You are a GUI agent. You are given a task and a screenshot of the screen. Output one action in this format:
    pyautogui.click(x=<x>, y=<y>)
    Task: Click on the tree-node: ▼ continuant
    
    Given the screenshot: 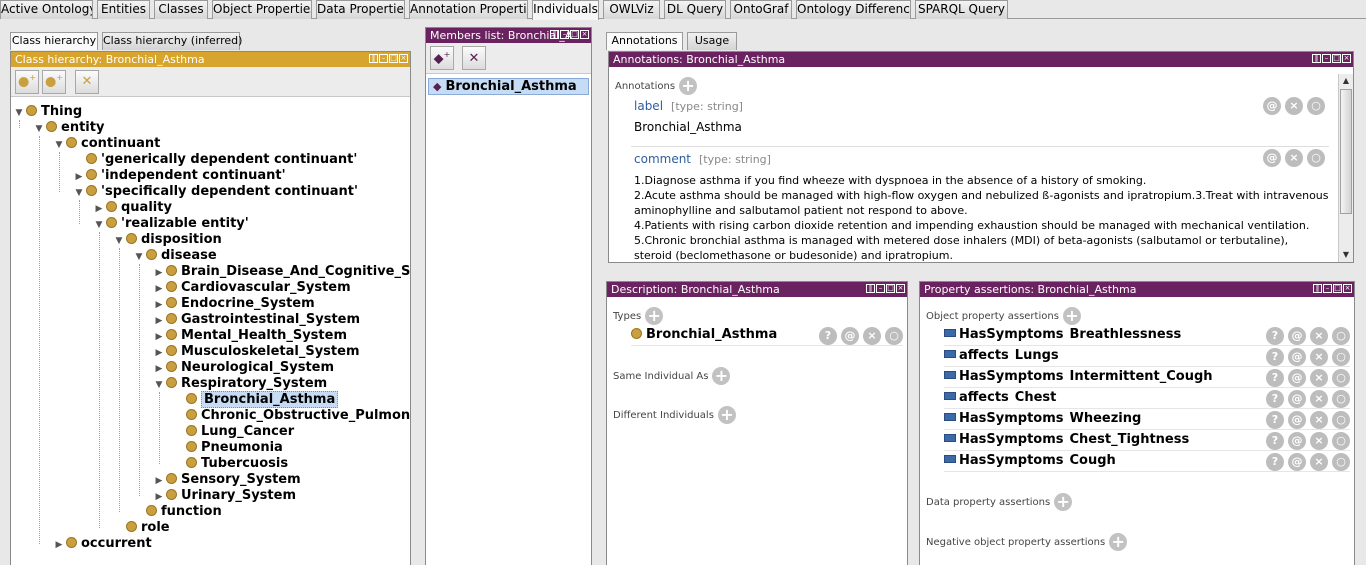 What is the action you would take?
    pyautogui.click(x=107, y=144)
    